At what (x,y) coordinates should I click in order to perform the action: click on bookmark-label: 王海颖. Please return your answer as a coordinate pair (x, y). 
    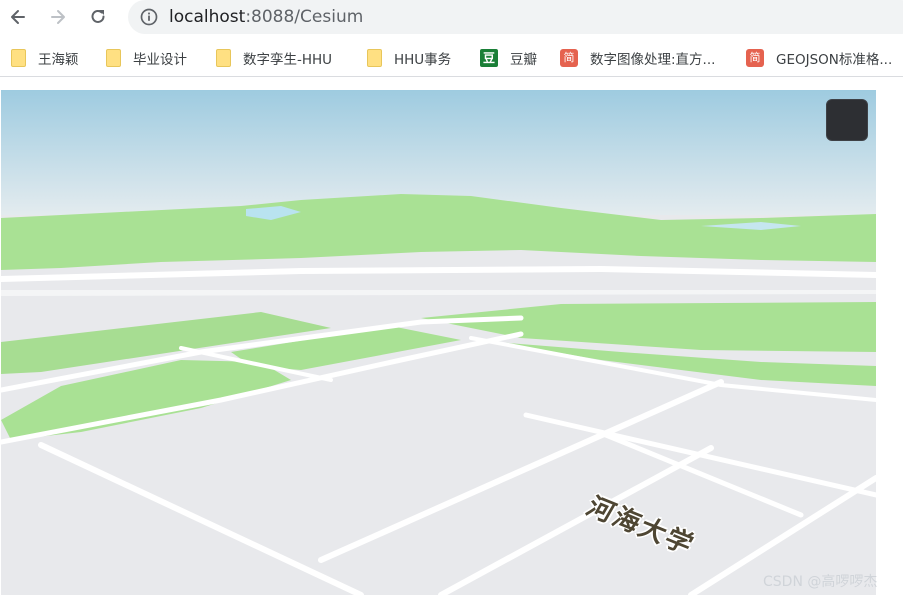
    Looking at the image, I should click on (58, 60).